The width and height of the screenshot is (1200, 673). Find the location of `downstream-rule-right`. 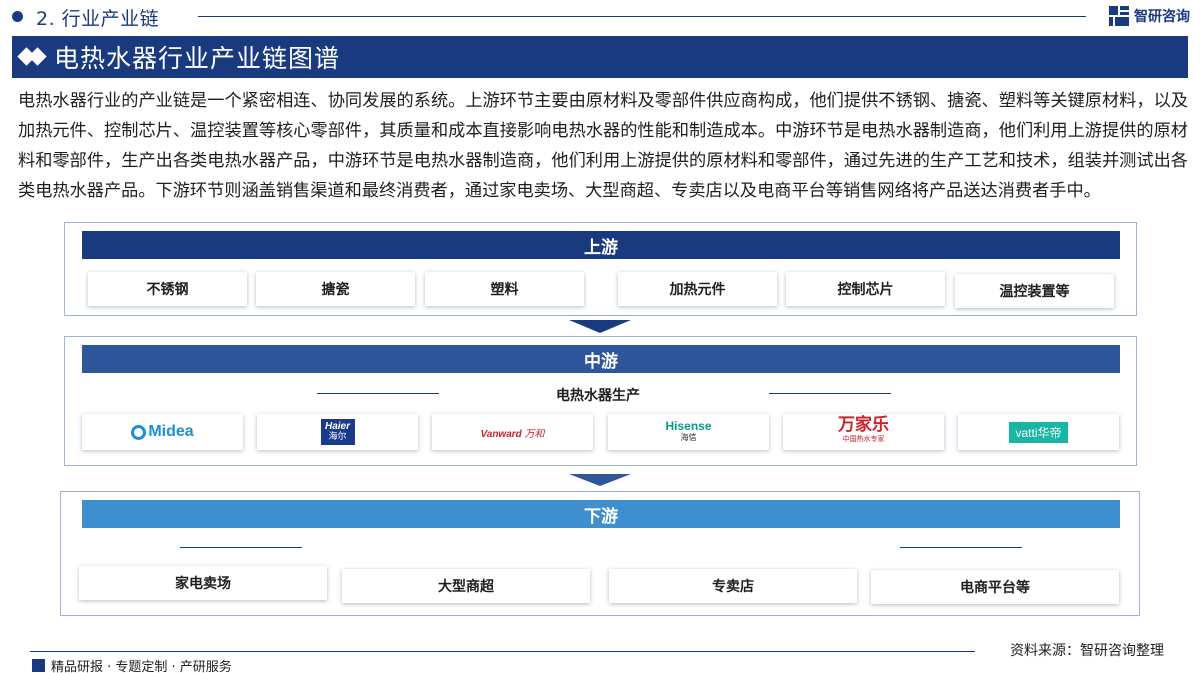

downstream-rule-right is located at coordinates (961, 547).